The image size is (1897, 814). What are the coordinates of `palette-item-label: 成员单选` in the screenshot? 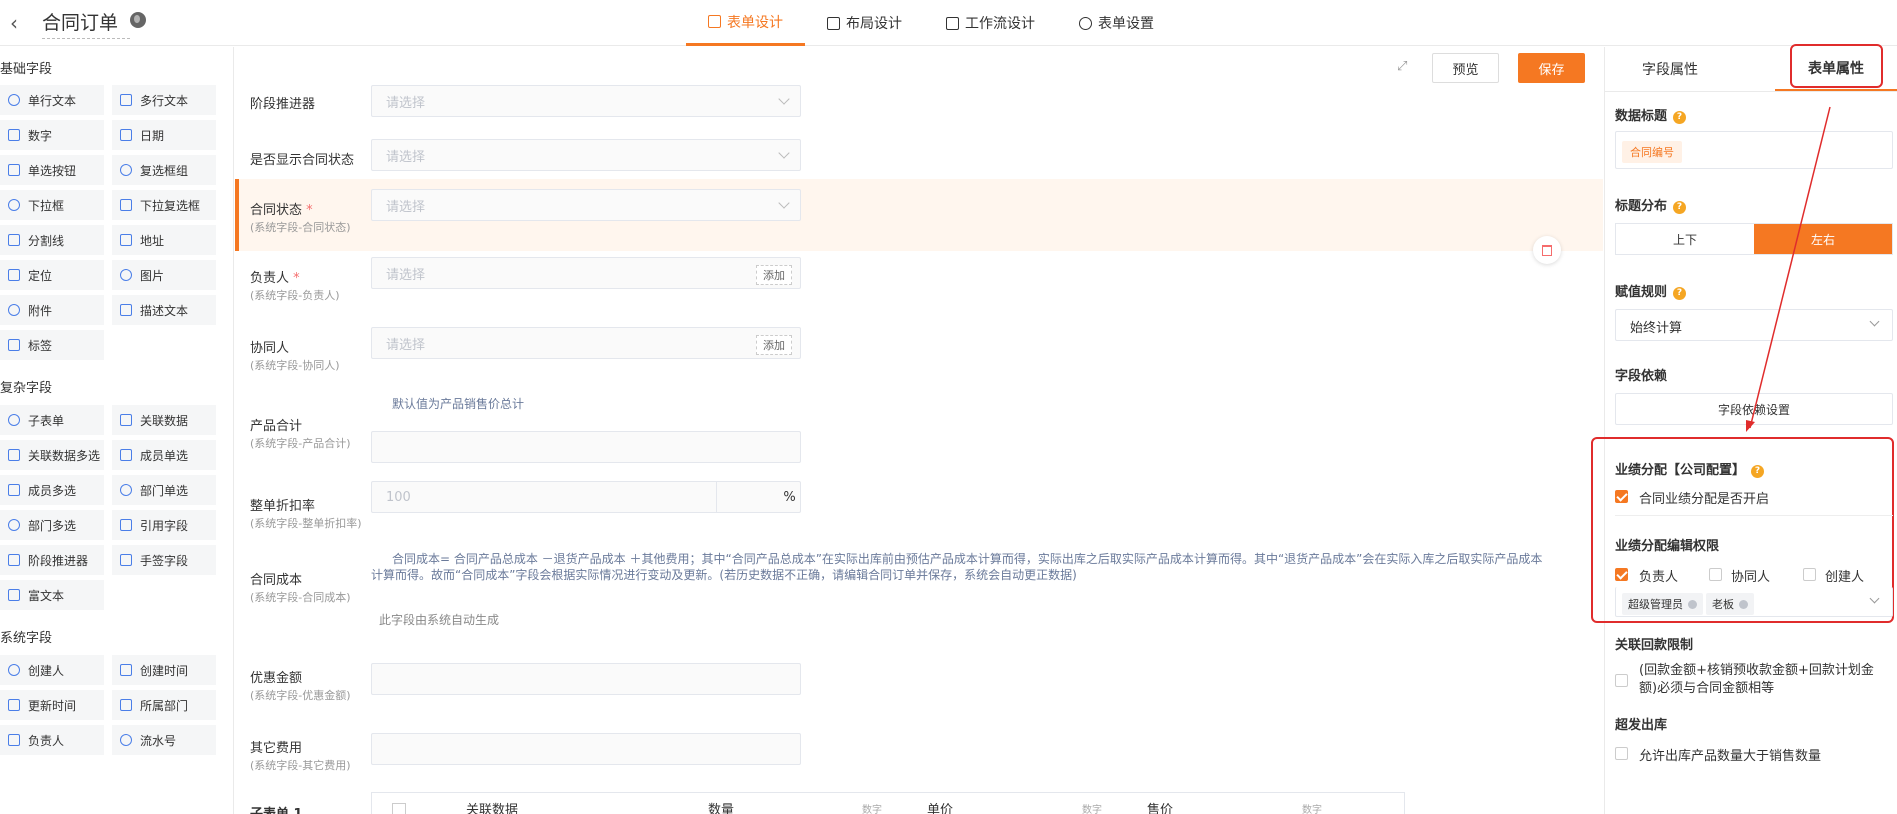 It's located at (164, 455).